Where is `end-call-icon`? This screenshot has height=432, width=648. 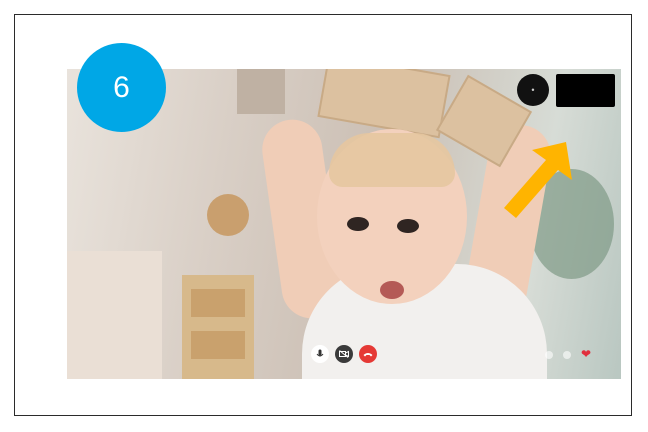
end-call-icon is located at coordinates (368, 355).